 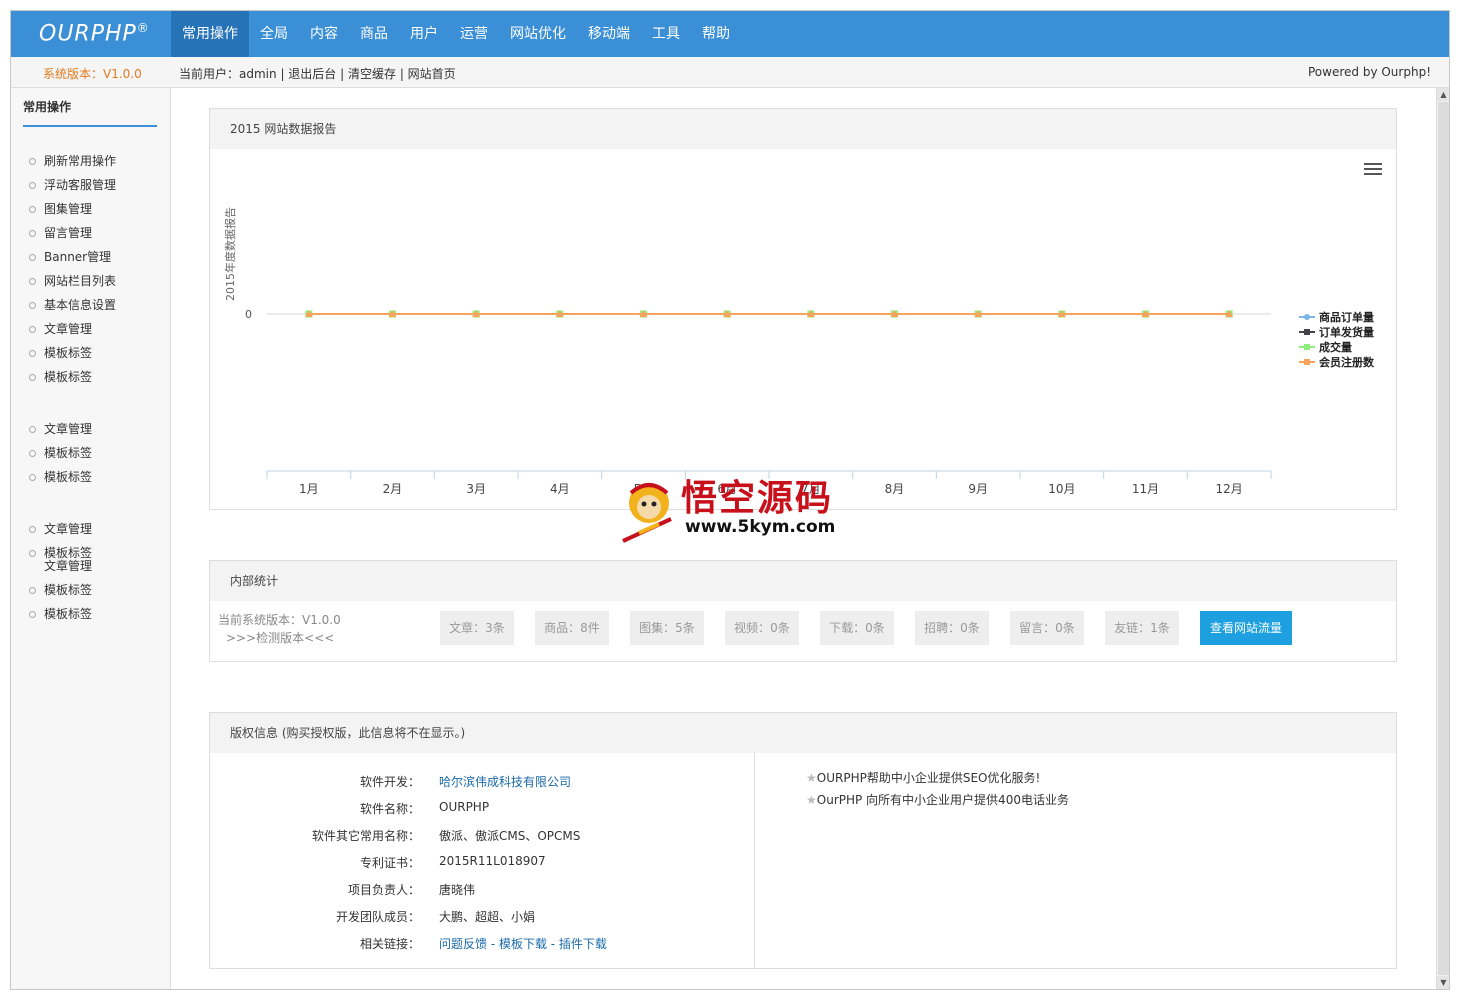 I want to click on system-version: 系统版本：V1.0.0, so click(x=92, y=74).